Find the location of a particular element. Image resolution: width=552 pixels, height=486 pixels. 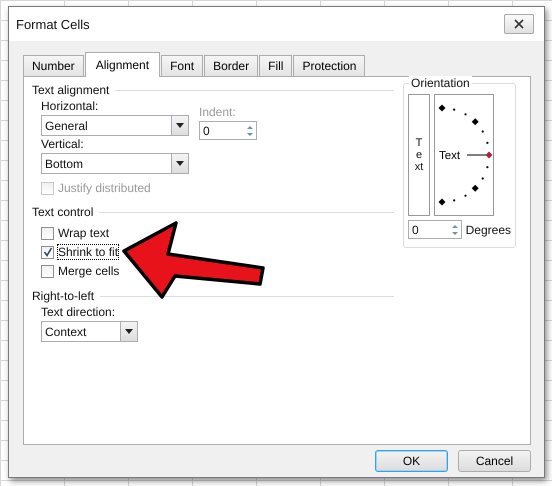

section-heading: Orientation is located at coordinates (440, 83).